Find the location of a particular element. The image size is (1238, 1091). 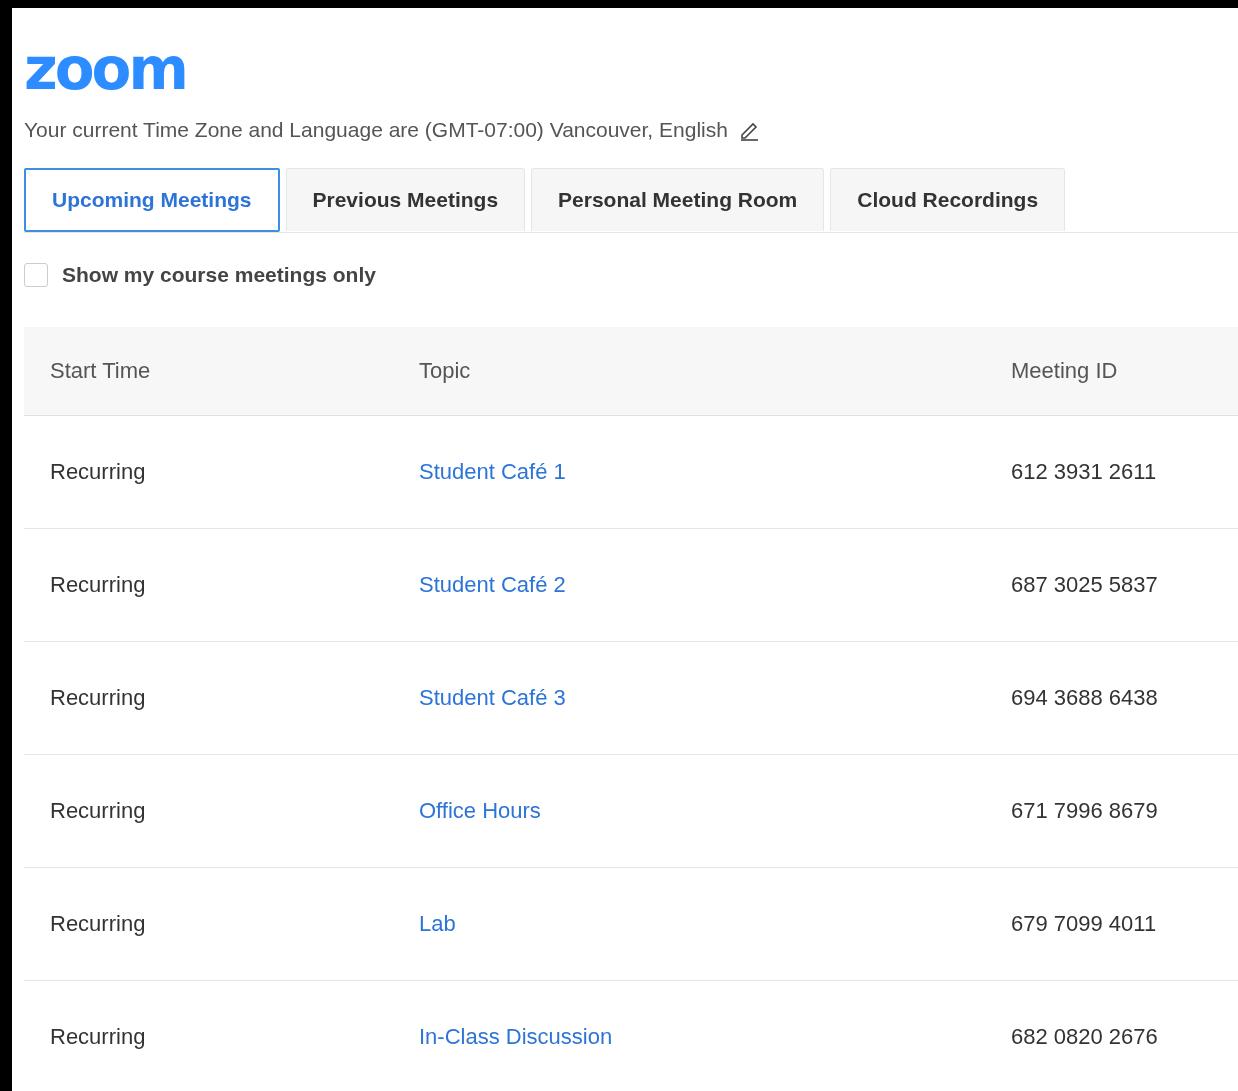

table-cell: 612 3931 2611 is located at coordinates (1124, 472).